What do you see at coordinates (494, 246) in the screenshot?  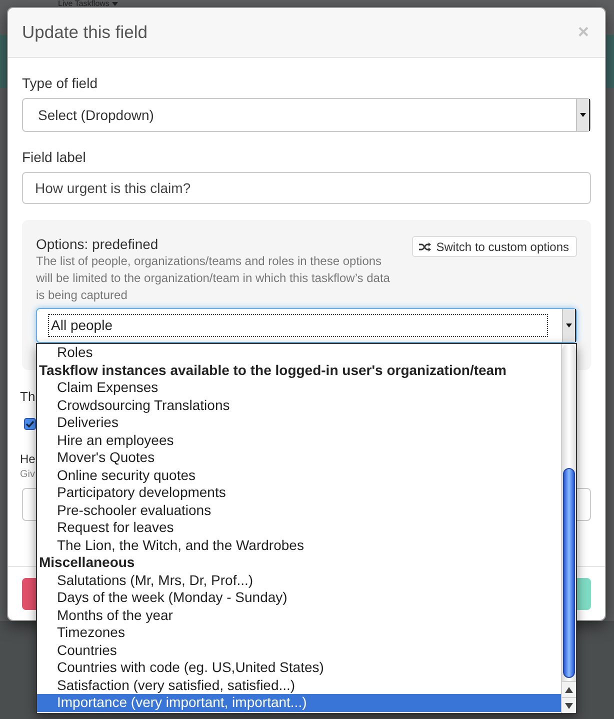 I see `switch-options-button: Switch to custom options` at bounding box center [494, 246].